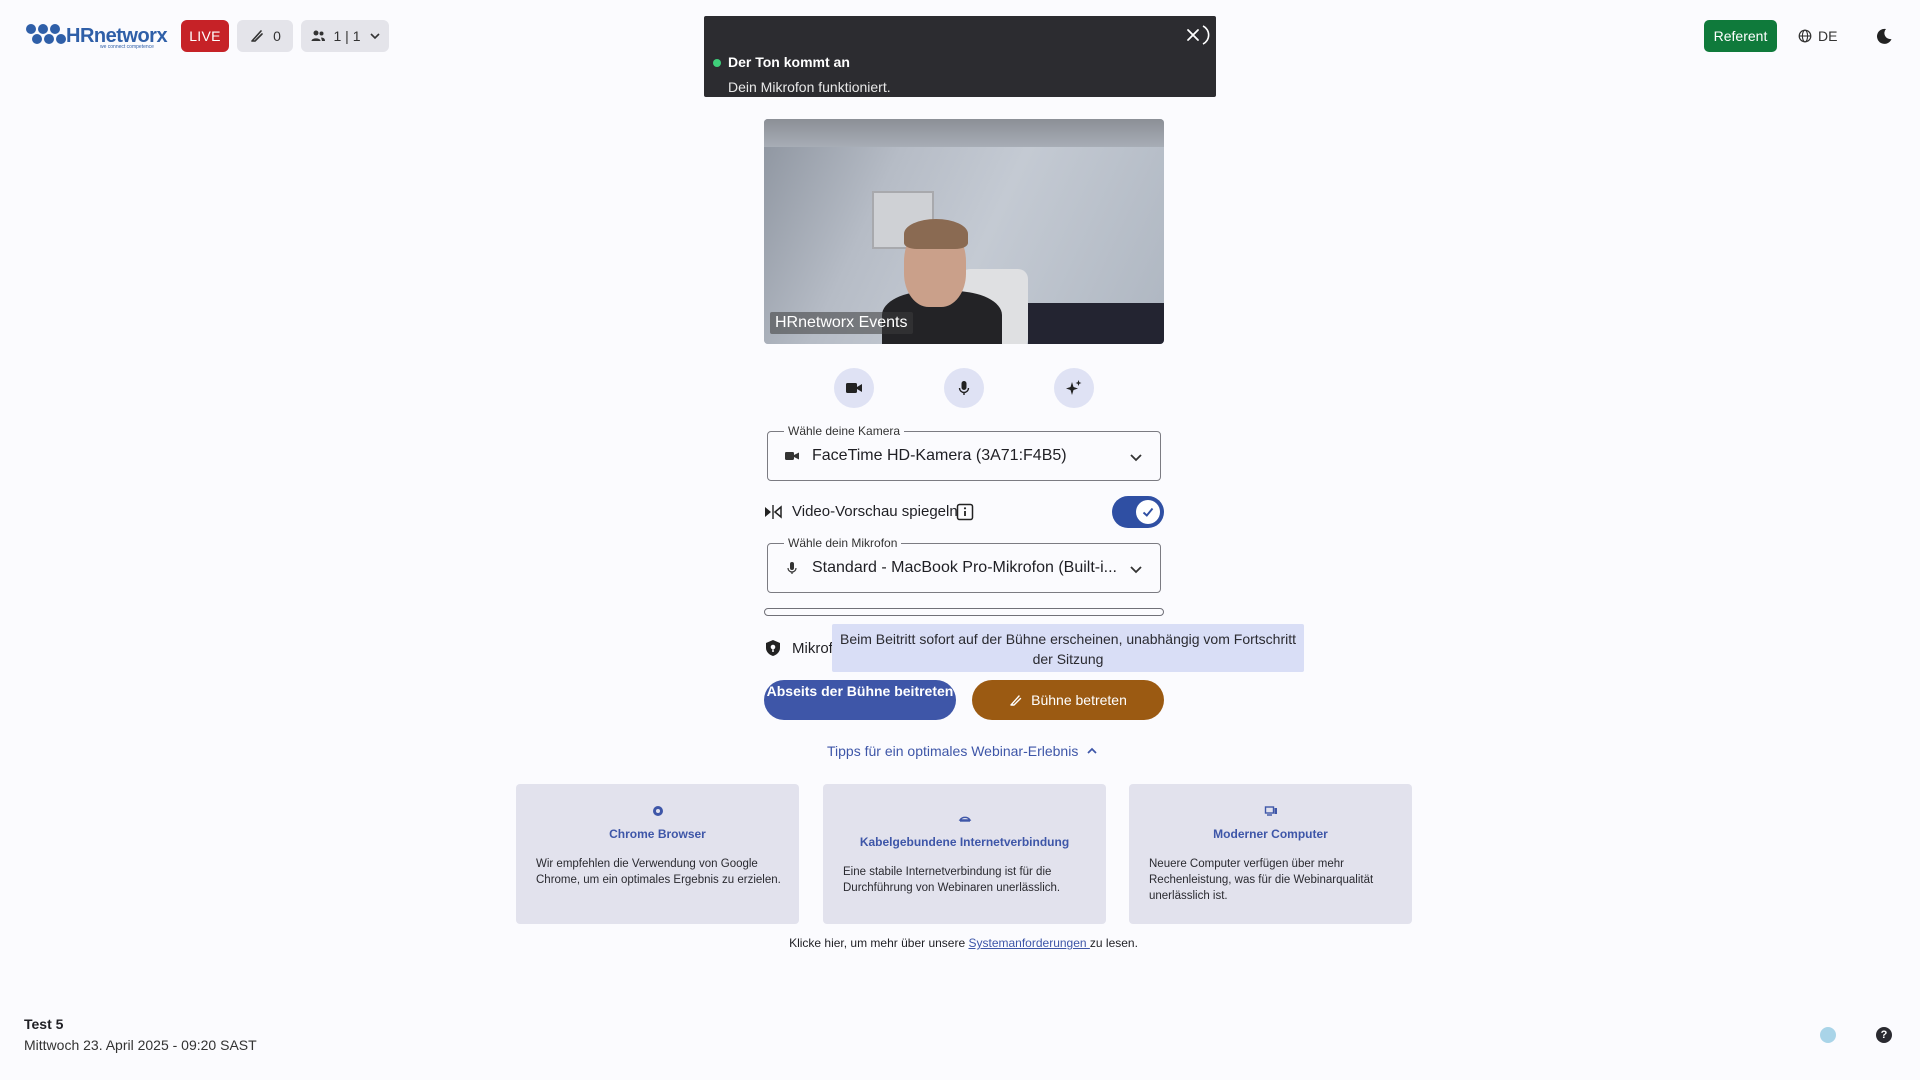  I want to click on people-icon, so click(318, 35).